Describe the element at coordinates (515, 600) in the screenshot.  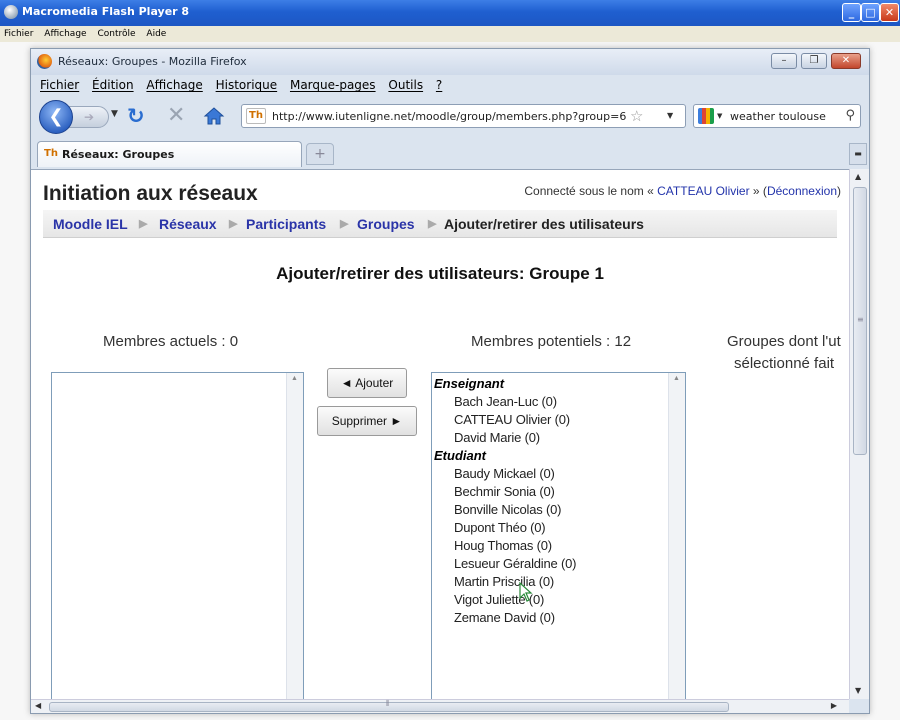
I see `list-item: Vigot Juliette (0)` at that location.